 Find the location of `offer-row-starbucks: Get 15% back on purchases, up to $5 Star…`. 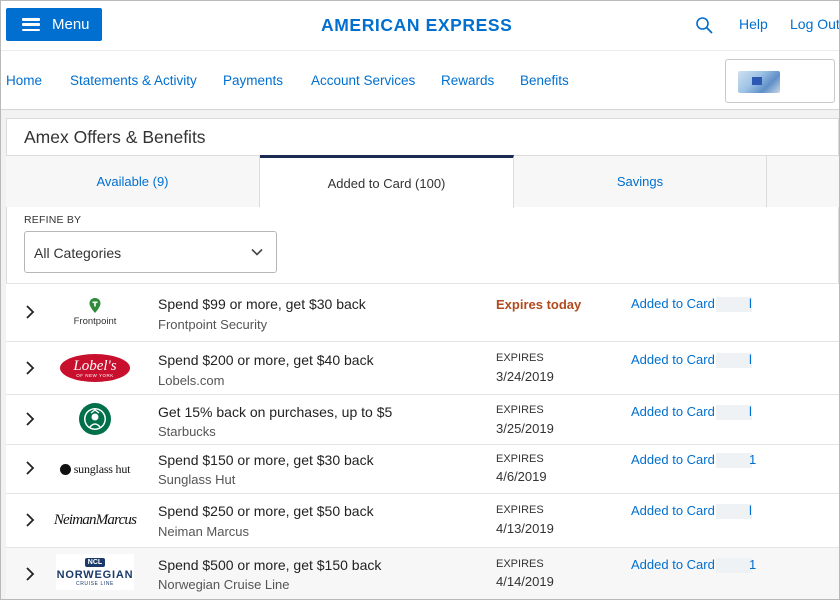

offer-row-starbucks: Get 15% back on purchases, up to $5 Star… is located at coordinates (422, 419).